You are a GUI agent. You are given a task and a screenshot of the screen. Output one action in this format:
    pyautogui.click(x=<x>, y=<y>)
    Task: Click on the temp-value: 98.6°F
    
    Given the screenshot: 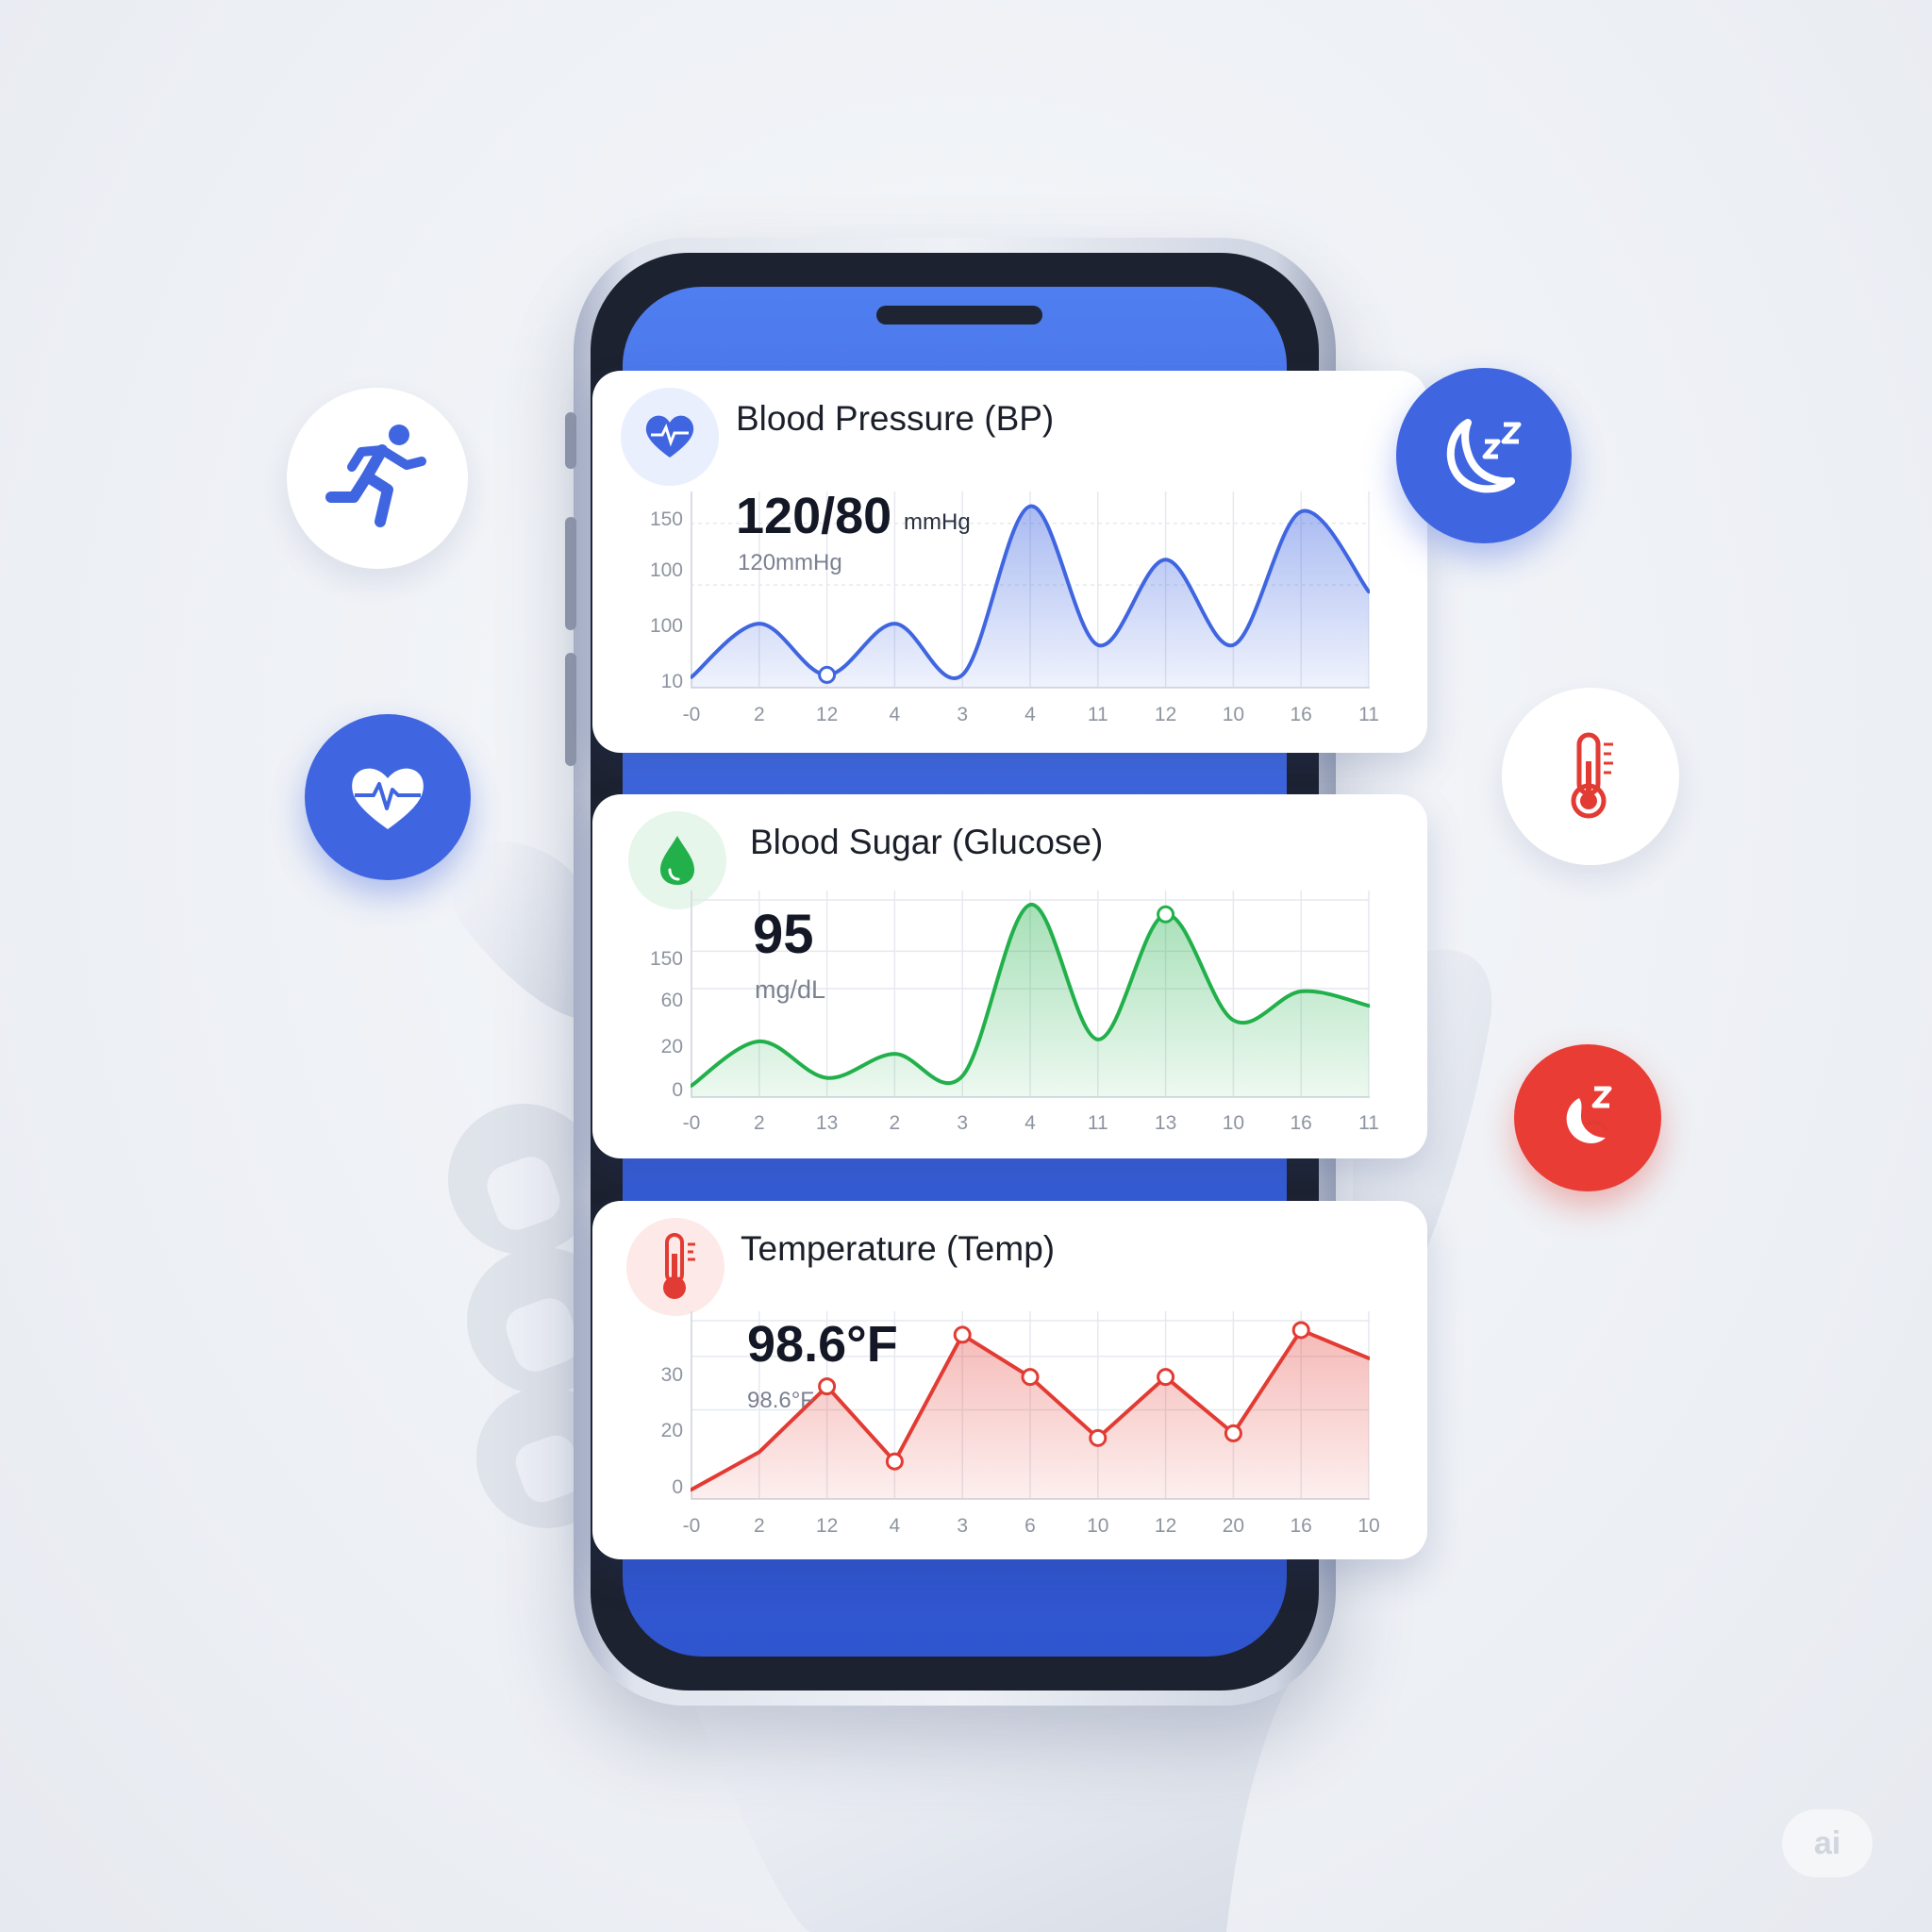 What is the action you would take?
    pyautogui.click(x=822, y=1344)
    